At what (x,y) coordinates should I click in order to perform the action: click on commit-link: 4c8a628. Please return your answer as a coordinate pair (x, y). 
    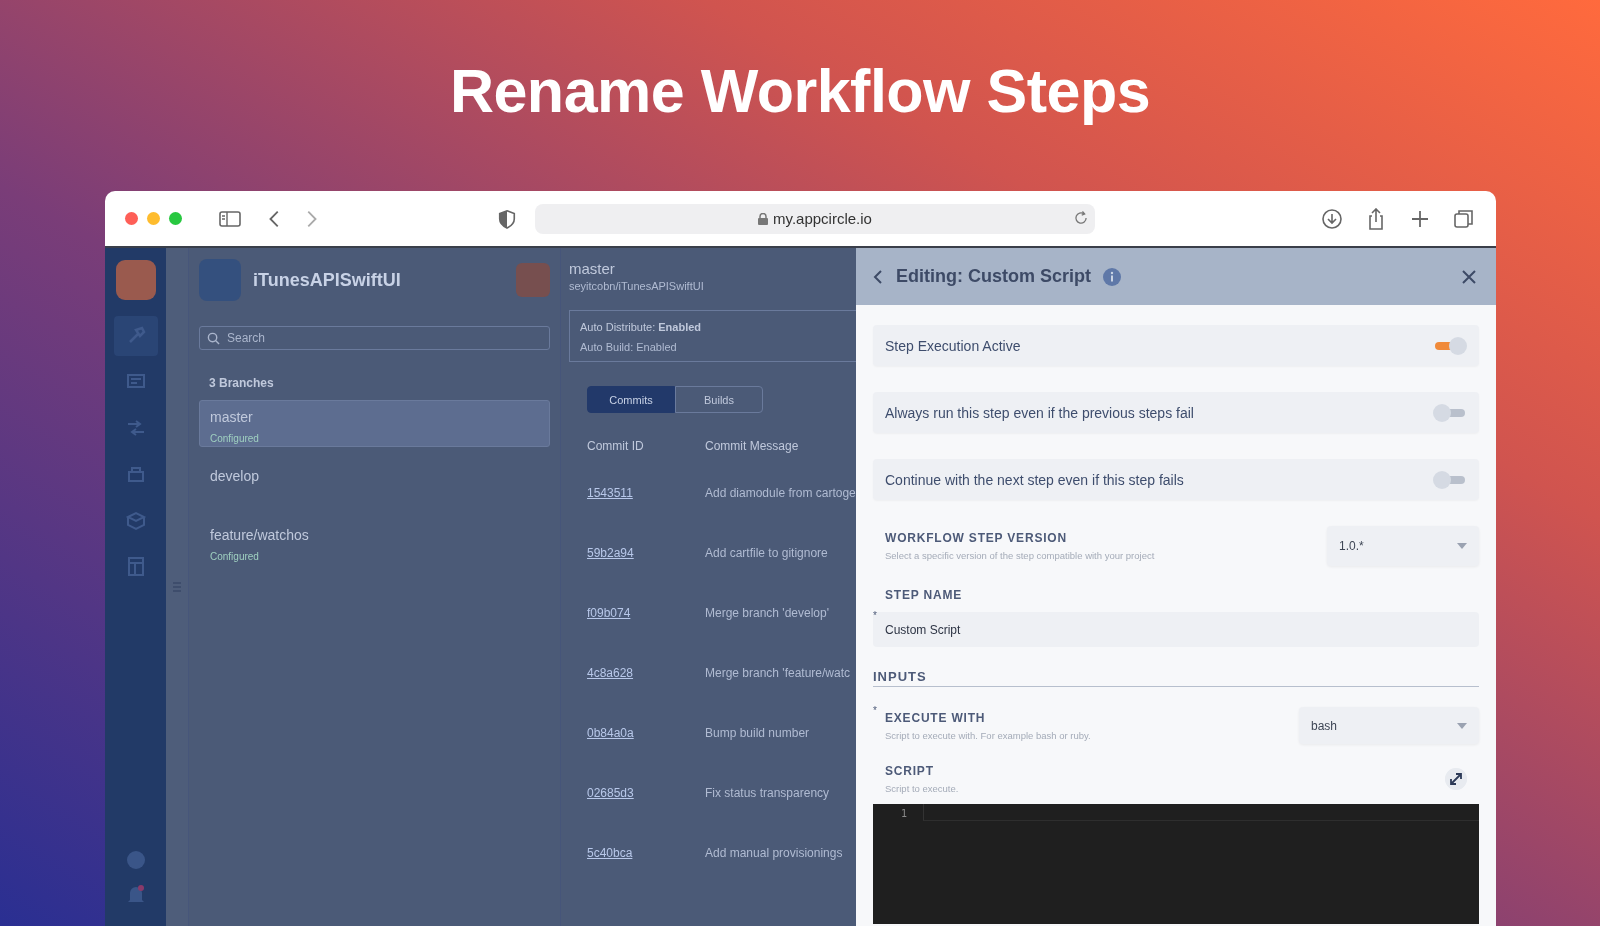
    Looking at the image, I should click on (646, 673).